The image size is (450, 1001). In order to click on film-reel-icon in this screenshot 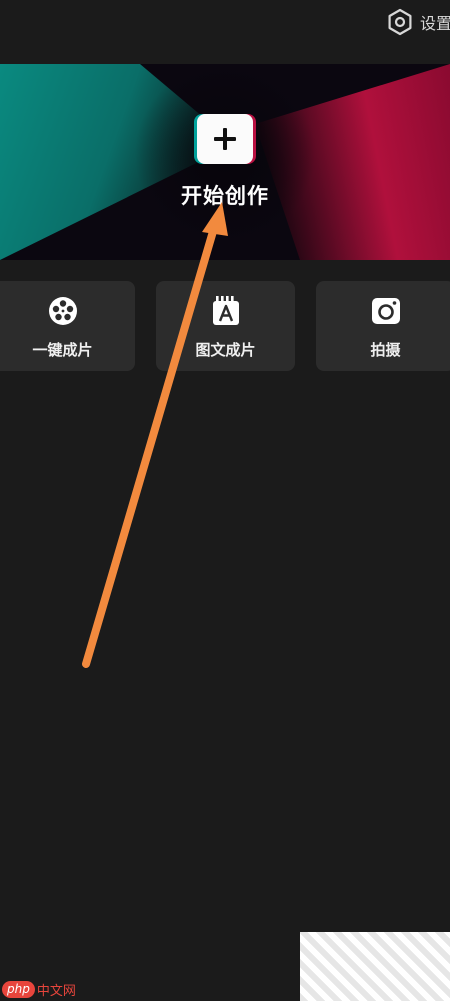, I will do `click(63, 311)`.